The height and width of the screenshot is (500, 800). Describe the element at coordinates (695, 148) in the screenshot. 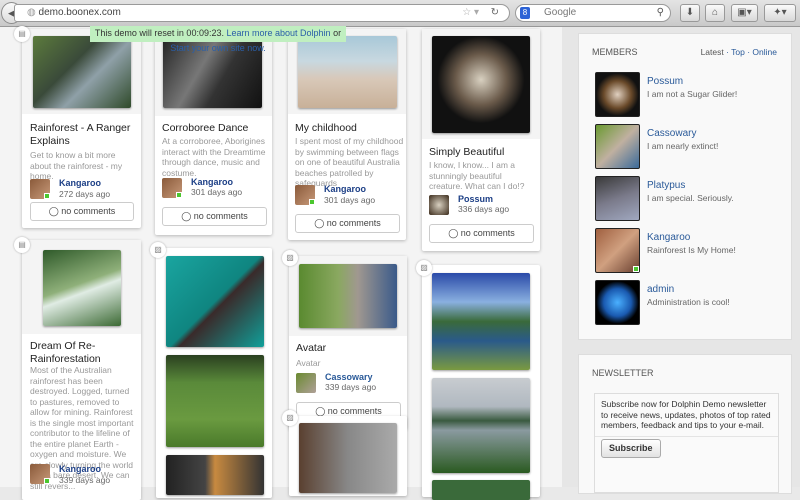

I see `member-item: Cassowary I am nearly extinct!` at that location.